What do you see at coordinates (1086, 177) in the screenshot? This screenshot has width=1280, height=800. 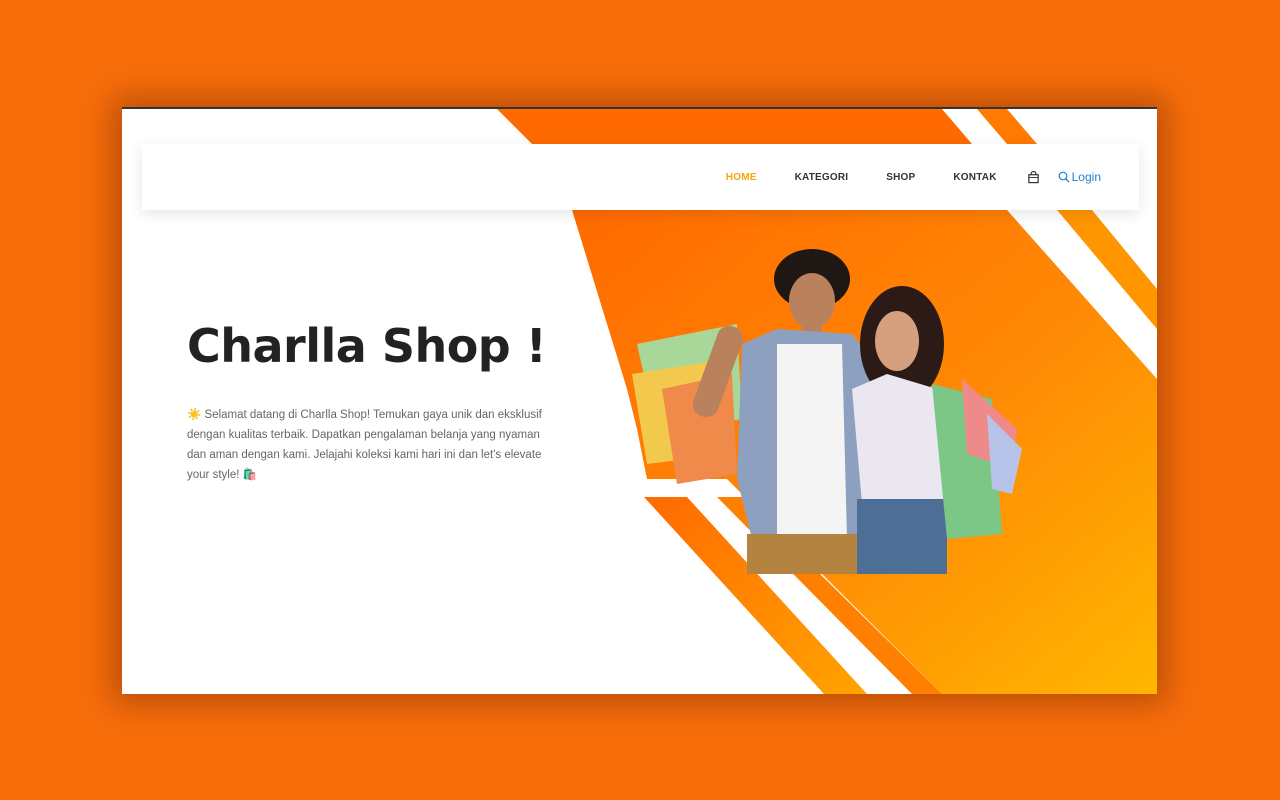 I see `login-label: Login` at bounding box center [1086, 177].